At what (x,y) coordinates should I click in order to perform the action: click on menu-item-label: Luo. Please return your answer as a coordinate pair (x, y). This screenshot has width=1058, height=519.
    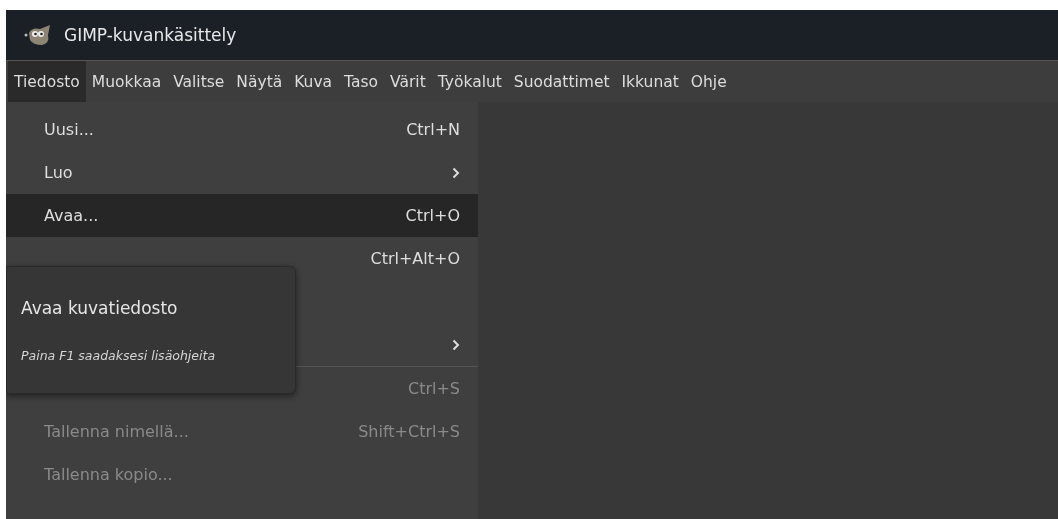
    Looking at the image, I should click on (58, 172).